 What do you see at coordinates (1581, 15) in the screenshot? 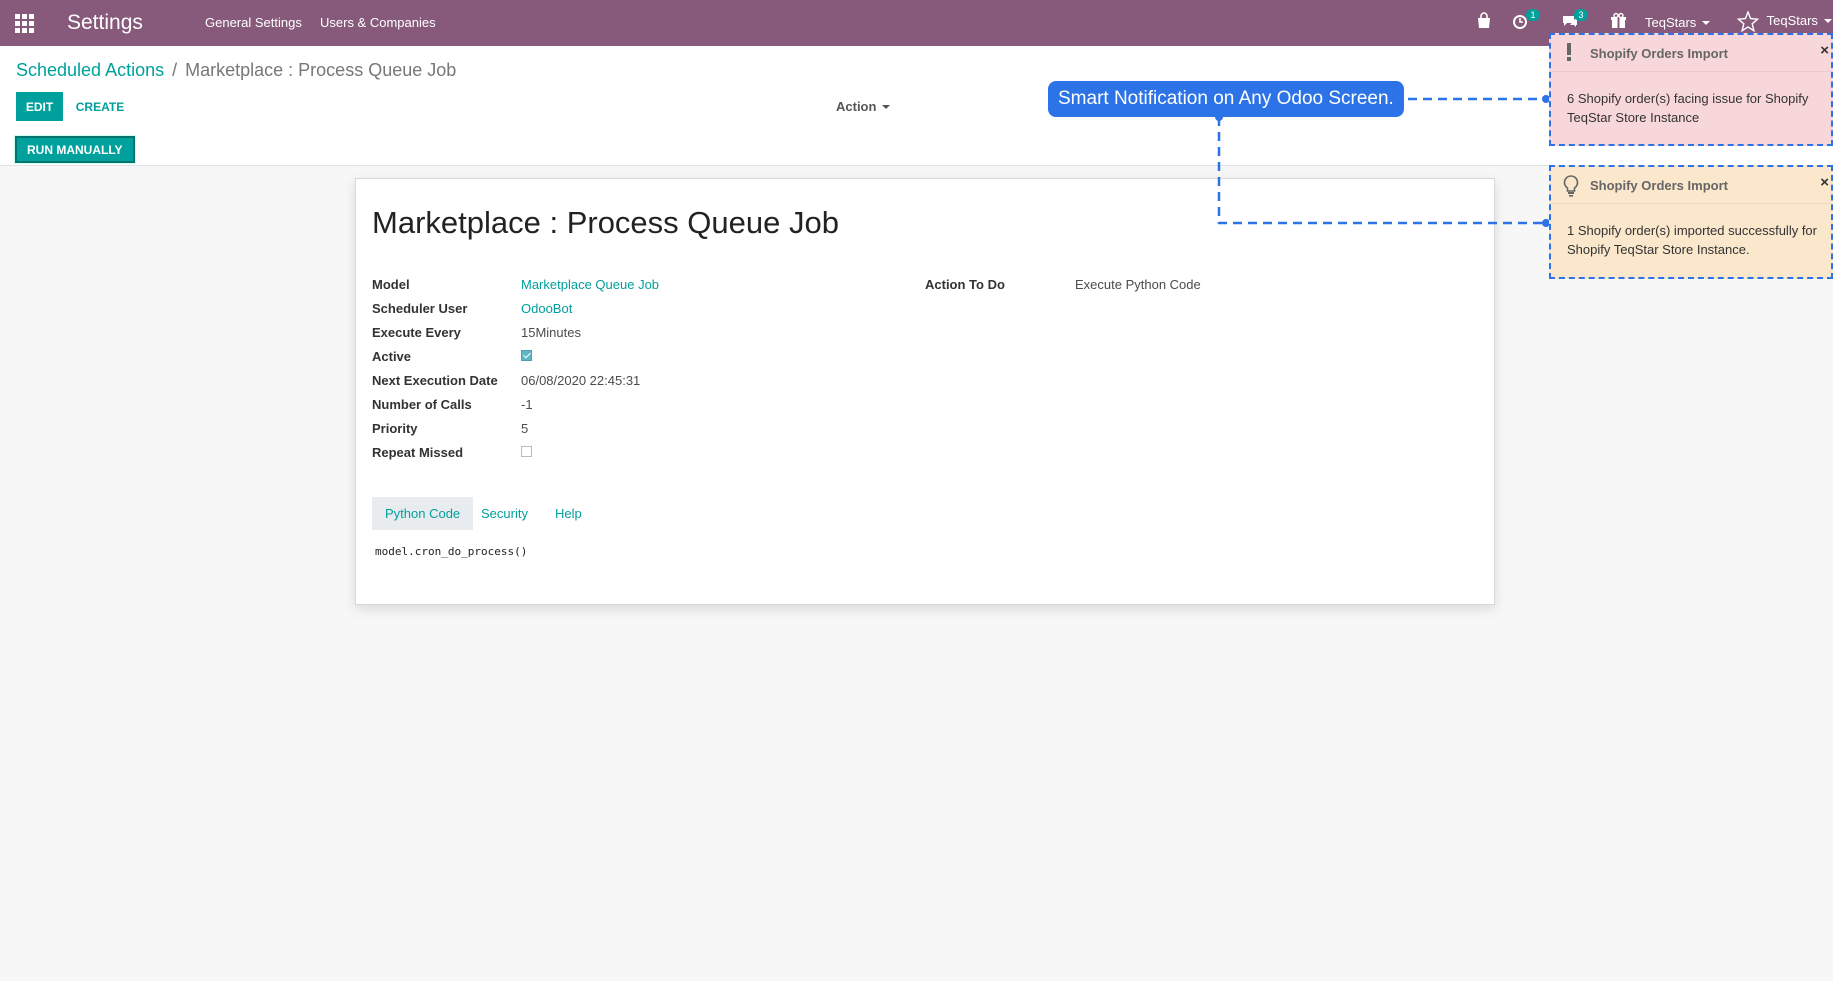
I see `message-count-badge: 3` at bounding box center [1581, 15].